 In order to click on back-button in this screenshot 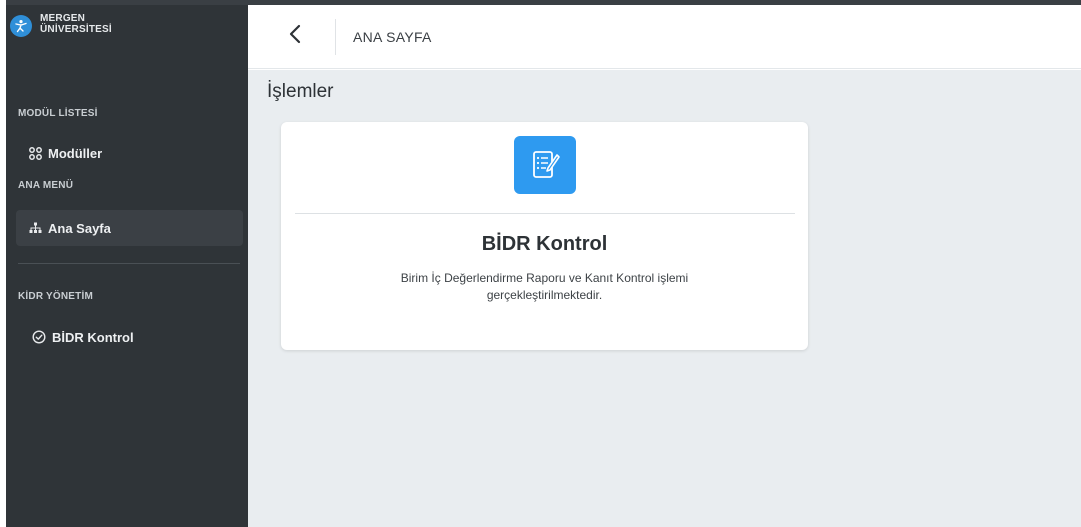, I will do `click(295, 36)`.